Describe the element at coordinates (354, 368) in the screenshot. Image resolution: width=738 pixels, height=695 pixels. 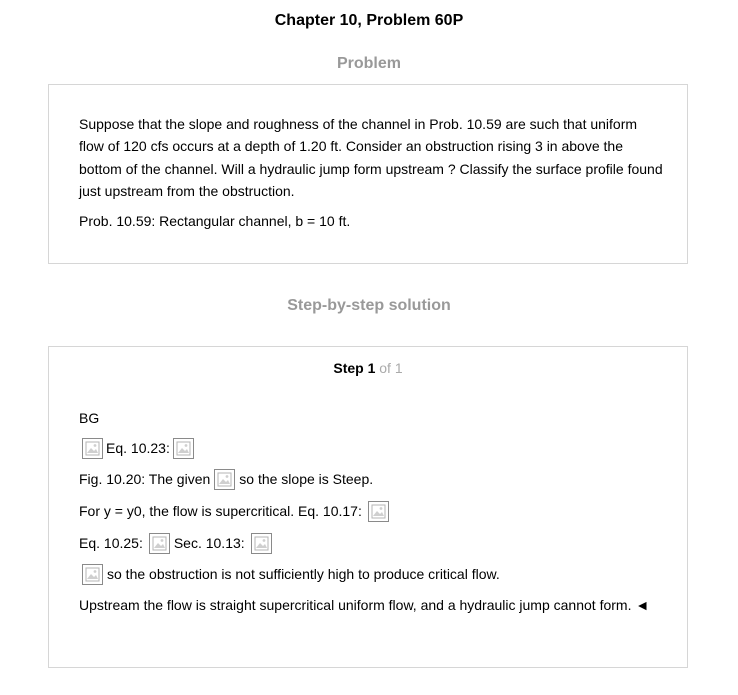
I see `step-number: Step 1` at that location.